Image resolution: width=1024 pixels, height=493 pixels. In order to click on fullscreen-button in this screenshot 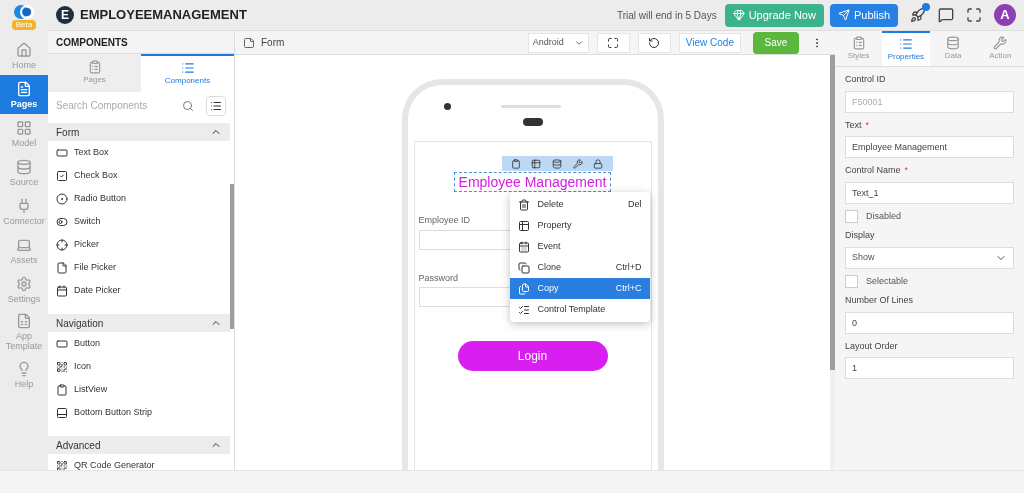, I will do `click(974, 15)`.